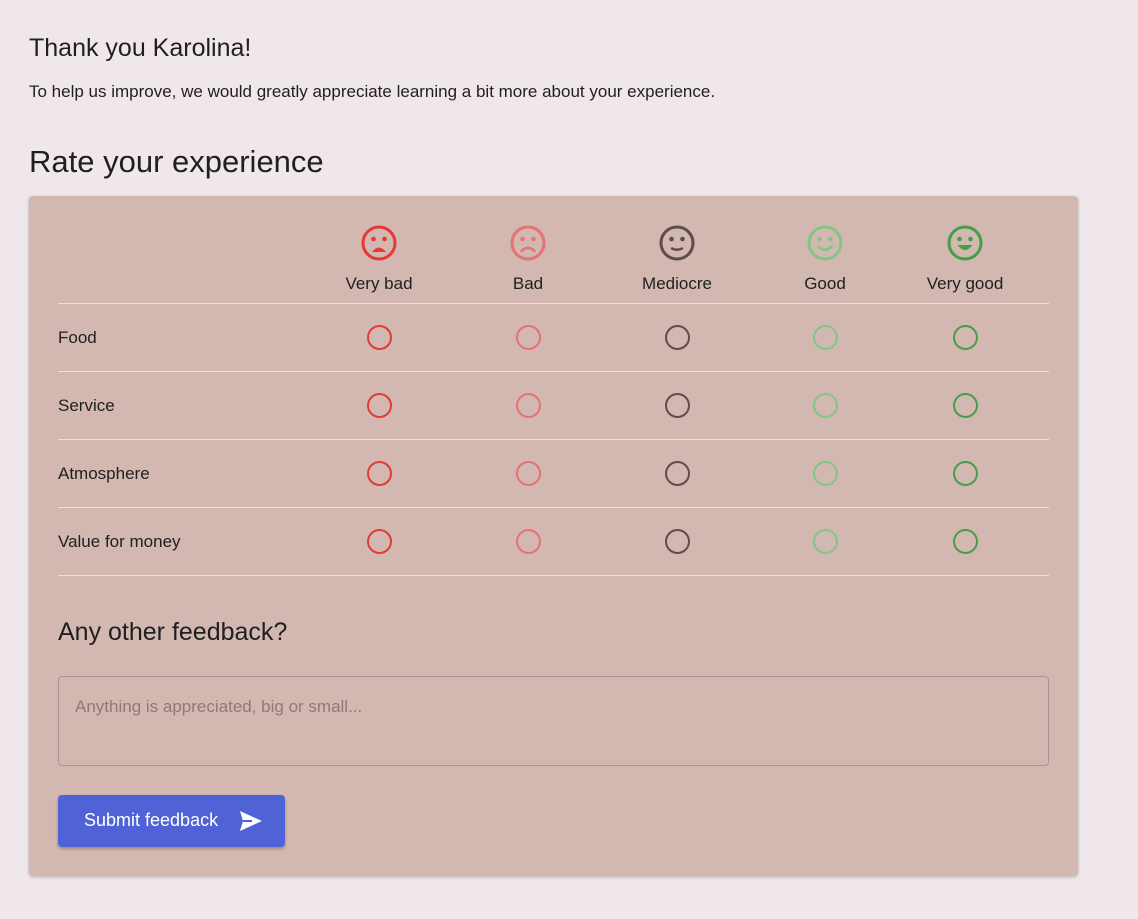  I want to click on very-bad-label: Very bad, so click(379, 283).